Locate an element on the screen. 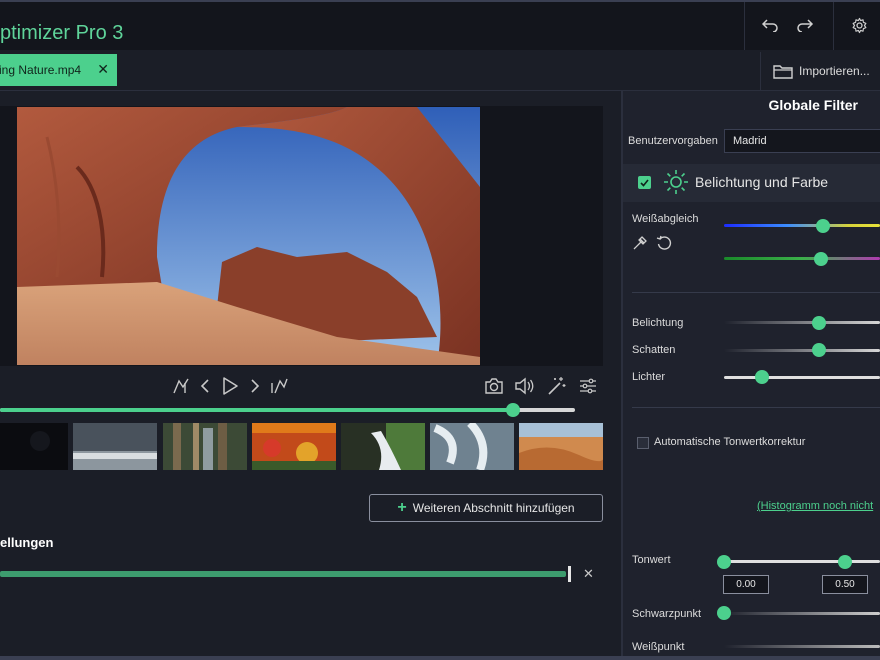 Image resolution: width=880 pixels, height=660 pixels. title-bar is located at coordinates (440, 25).